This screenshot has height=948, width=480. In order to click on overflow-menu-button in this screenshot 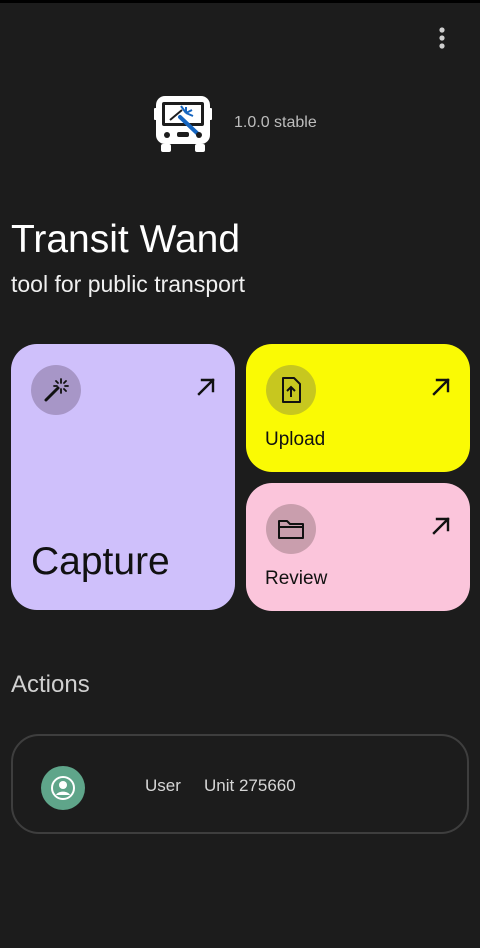, I will do `click(442, 38)`.